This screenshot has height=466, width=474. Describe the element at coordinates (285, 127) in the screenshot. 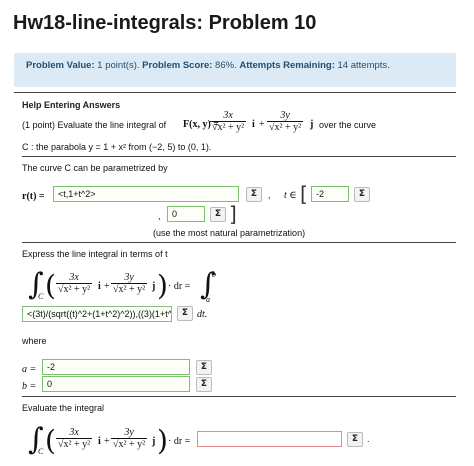

I see `F-term2-denominator: √x² + y²` at that location.